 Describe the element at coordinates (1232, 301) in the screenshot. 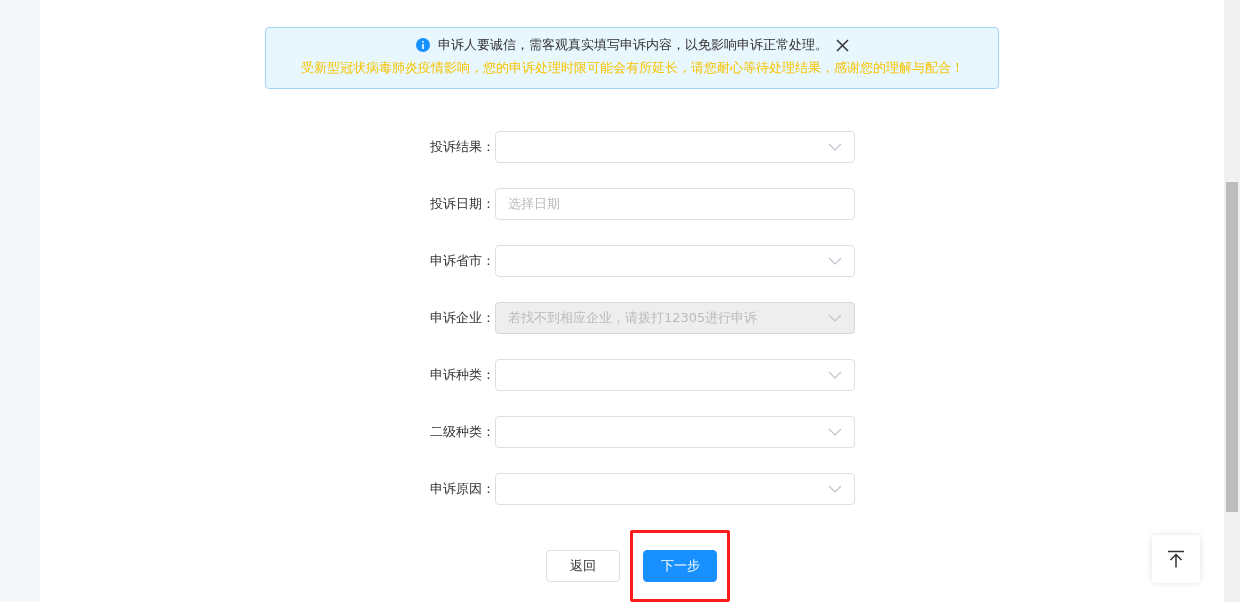

I see `scrollbar` at that location.